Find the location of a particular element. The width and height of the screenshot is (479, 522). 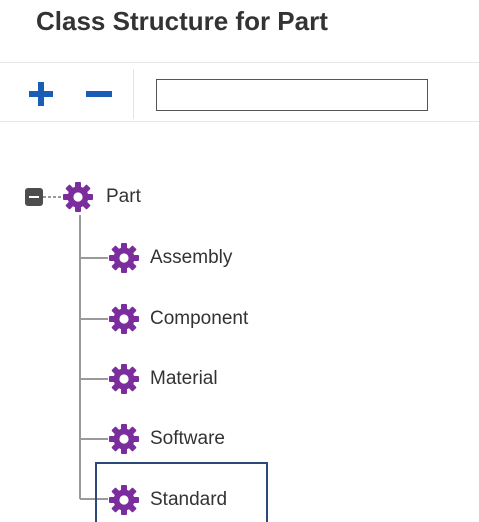

tree-connector-lines is located at coordinates (75, 348).